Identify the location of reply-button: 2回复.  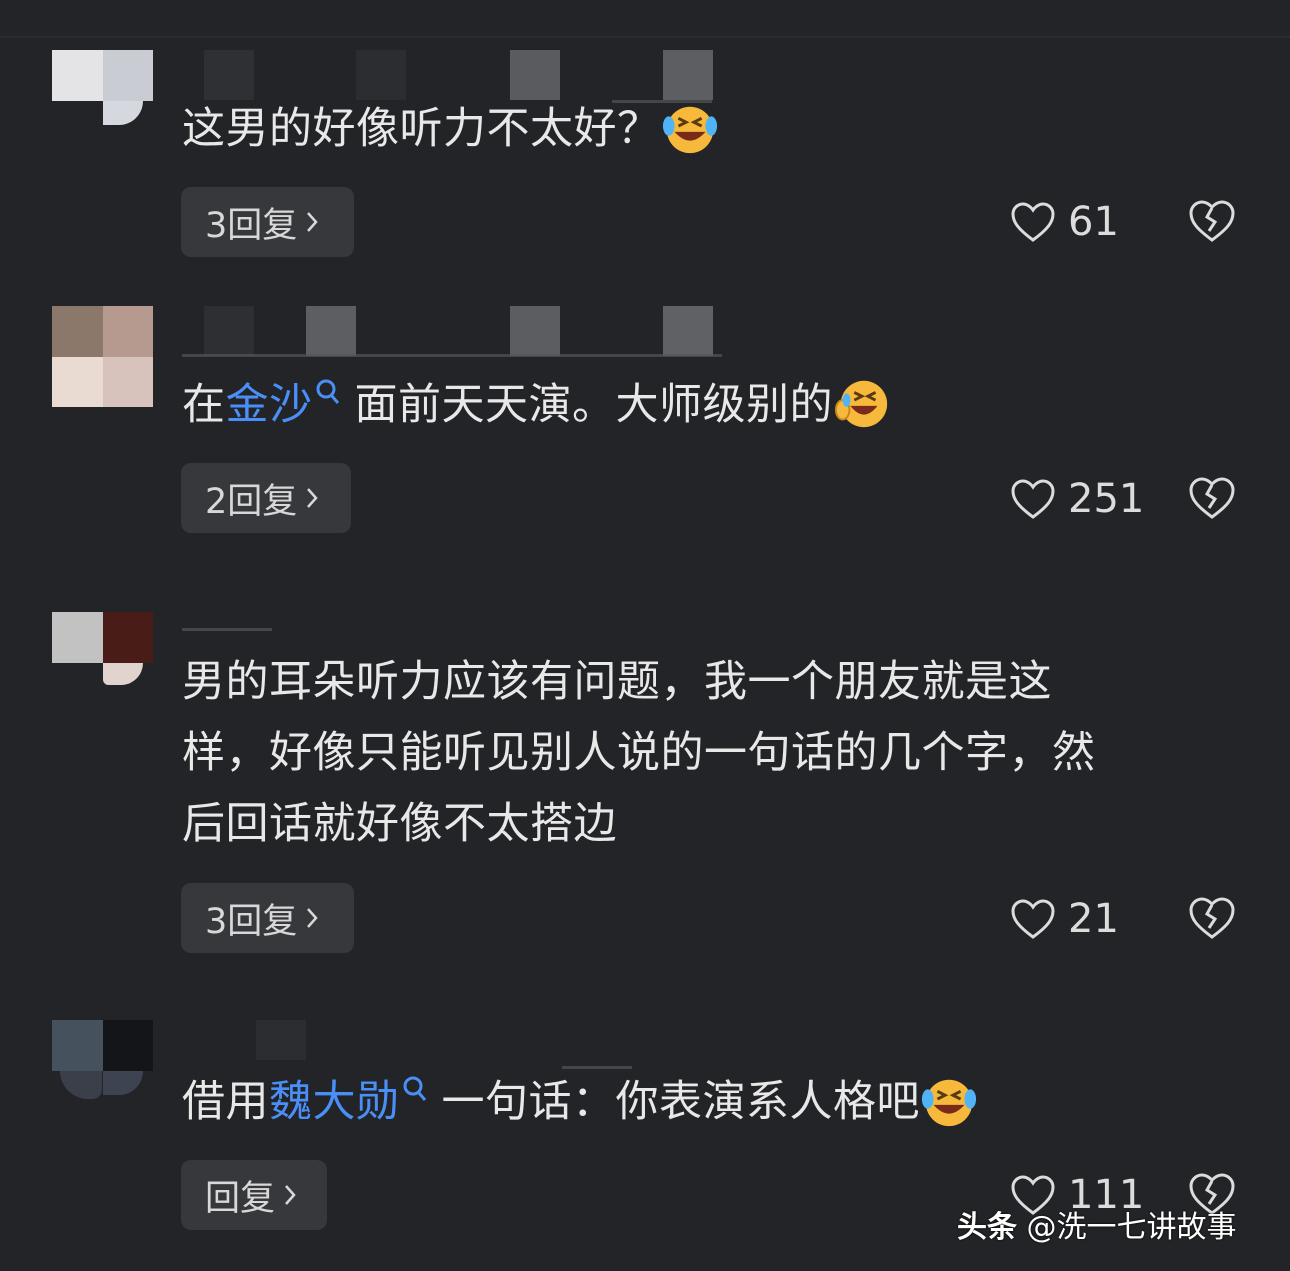
(266, 498).